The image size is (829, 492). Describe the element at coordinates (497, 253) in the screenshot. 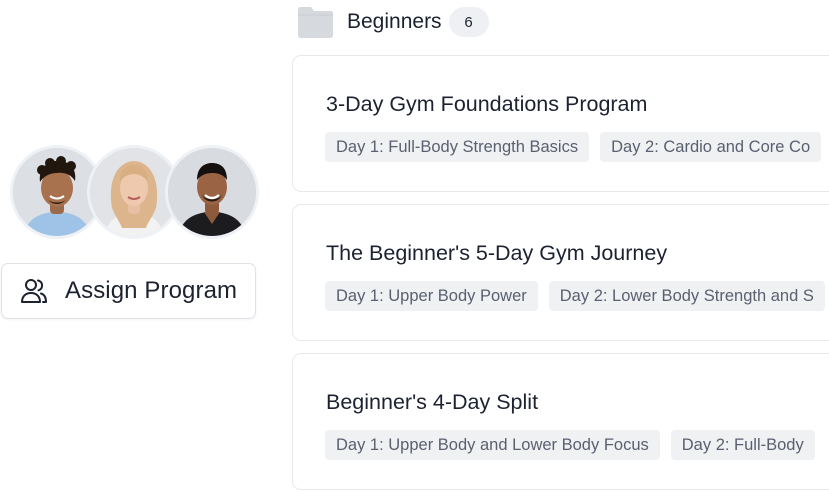

I see `program-title: The Beginner's 5-Day Gym Journey` at that location.